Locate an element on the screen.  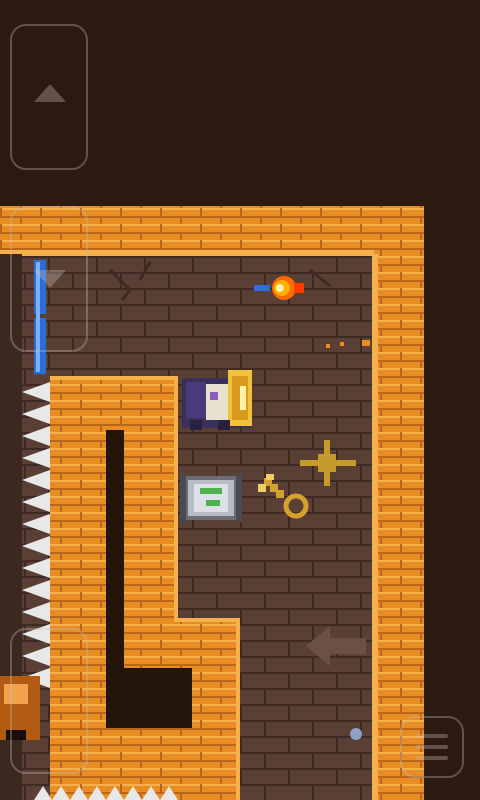
up-button is located at coordinates (49, 97).